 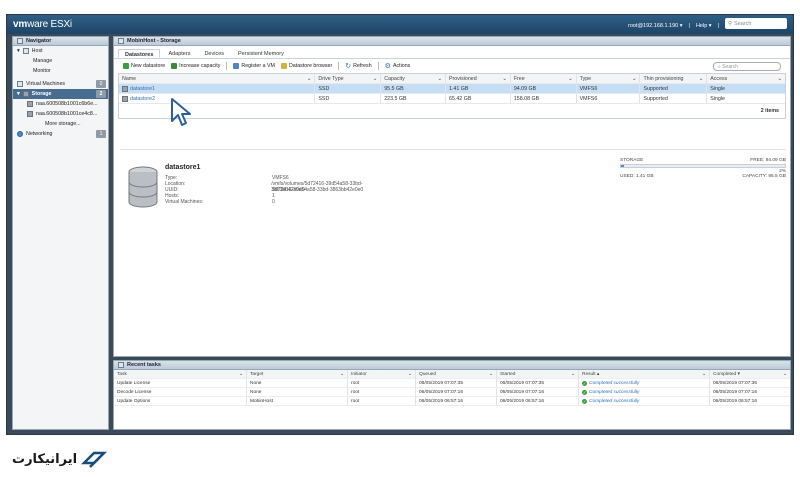 What do you see at coordinates (413, 78) in the screenshot?
I see `column-header-capacity: Capacity ⌄` at bounding box center [413, 78].